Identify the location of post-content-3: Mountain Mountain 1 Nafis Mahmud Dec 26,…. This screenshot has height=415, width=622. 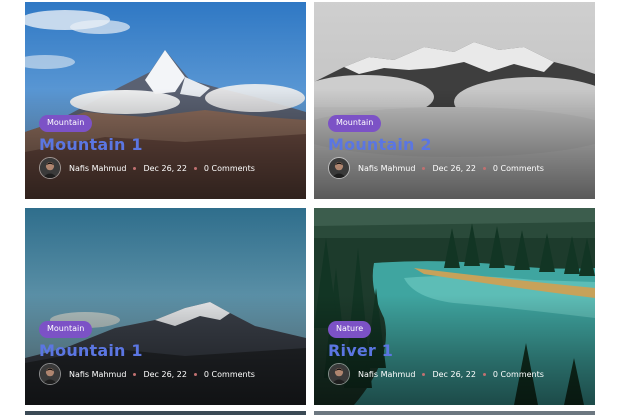
(167, 351).